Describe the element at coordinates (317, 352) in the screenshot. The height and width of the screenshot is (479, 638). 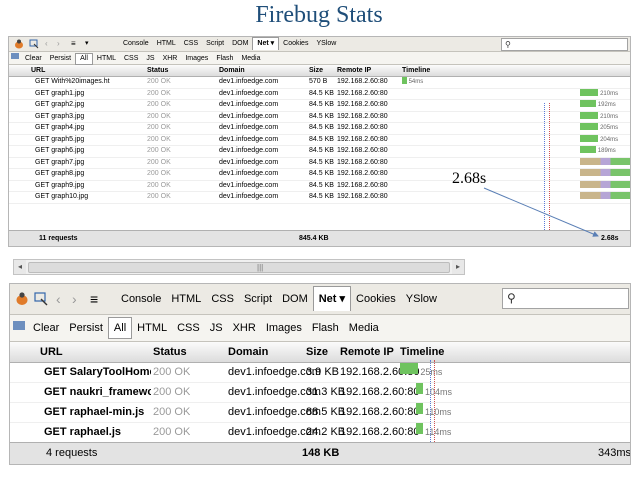
I see `column-header-size: Size` at that location.